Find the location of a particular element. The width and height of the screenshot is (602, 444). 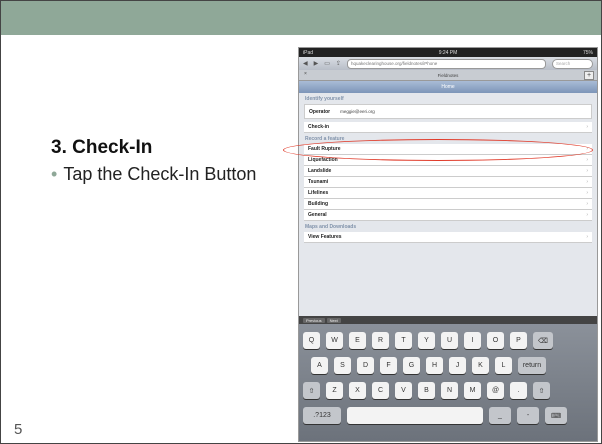

key: D is located at coordinates (365, 365).